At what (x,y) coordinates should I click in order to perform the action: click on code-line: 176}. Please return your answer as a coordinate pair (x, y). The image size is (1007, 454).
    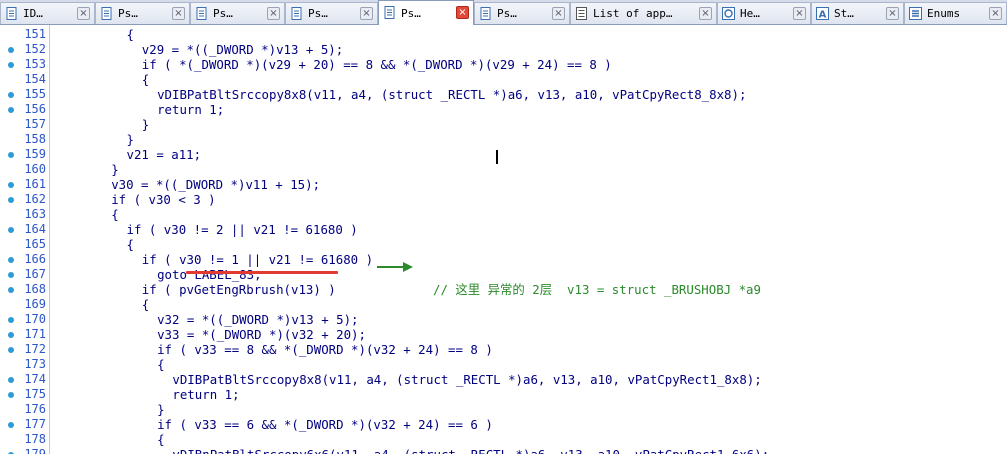
    Looking at the image, I should click on (503, 409).